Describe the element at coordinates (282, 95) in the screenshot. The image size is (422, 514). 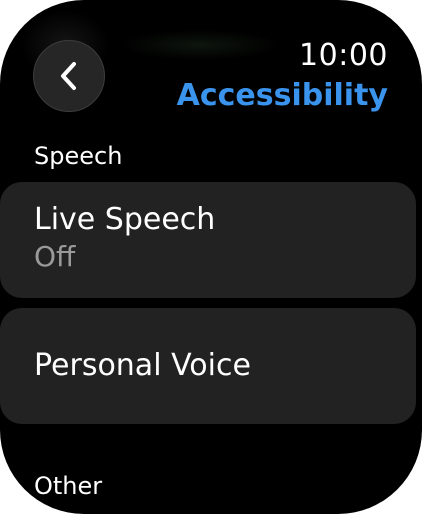
I see `page-title: Accessibility` at that location.